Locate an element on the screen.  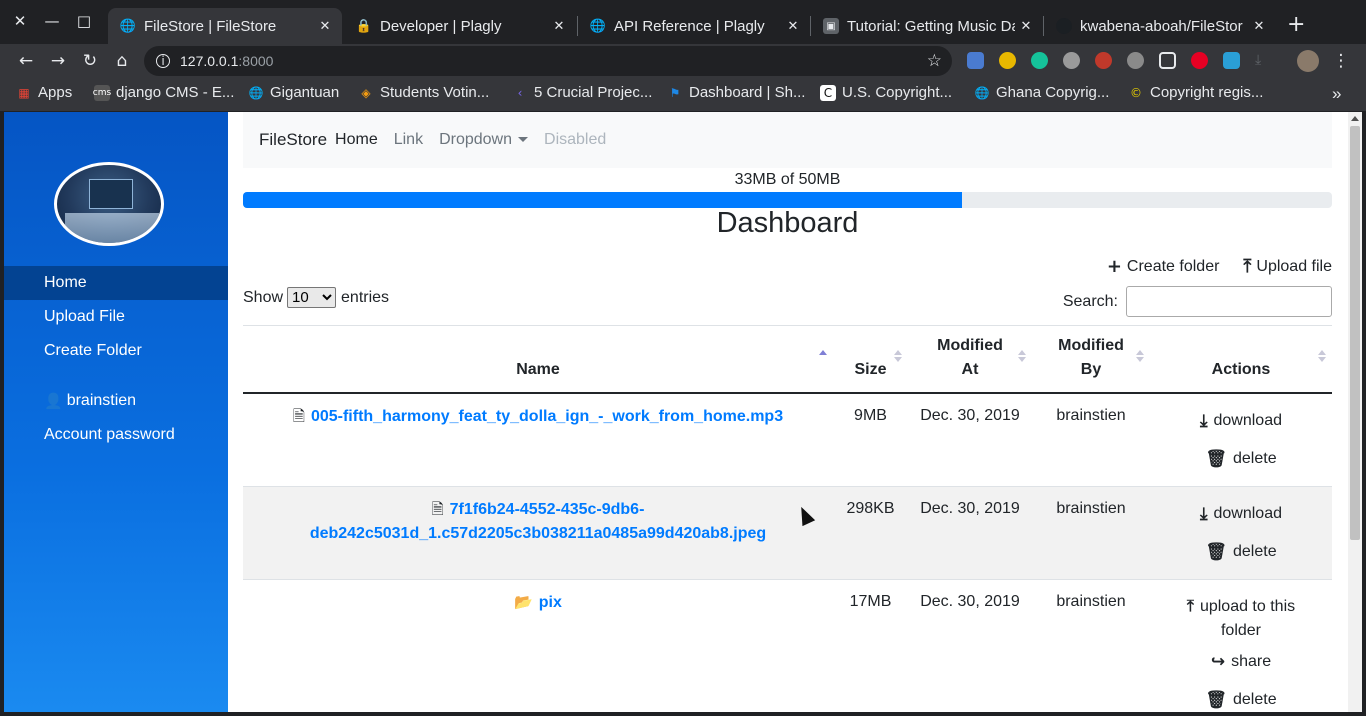
file-modified-by: brainstien is located at coordinates (1091, 415).